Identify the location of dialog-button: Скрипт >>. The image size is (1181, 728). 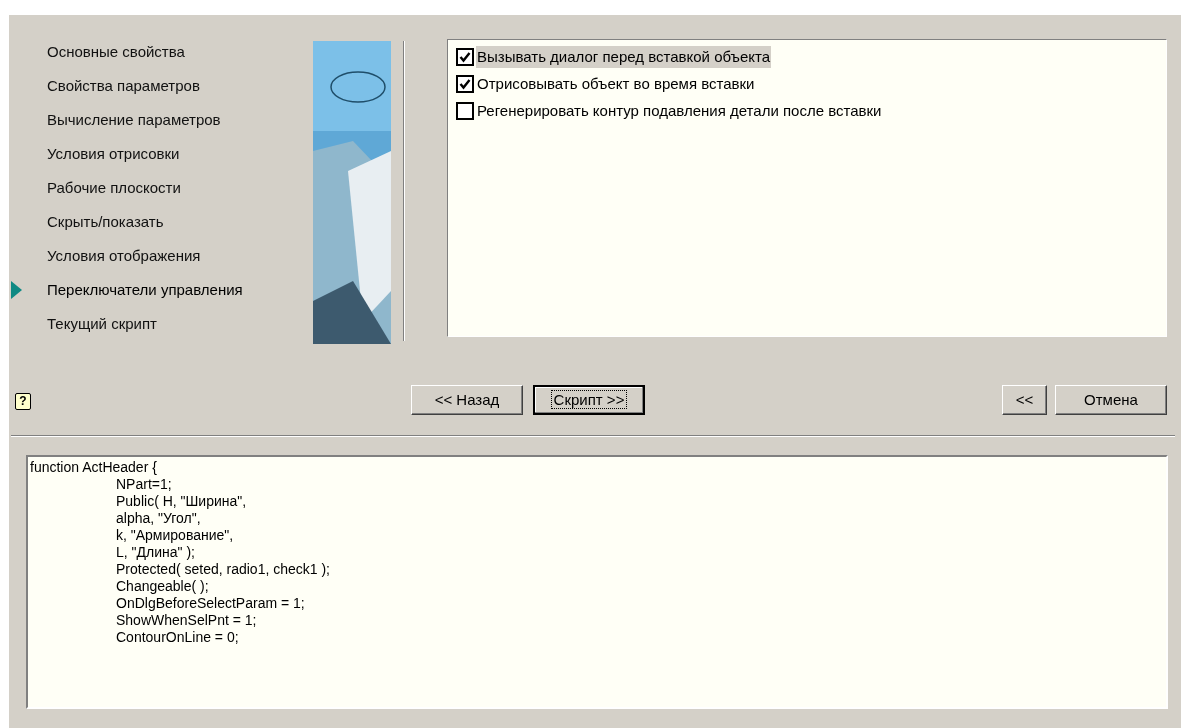
(589, 400).